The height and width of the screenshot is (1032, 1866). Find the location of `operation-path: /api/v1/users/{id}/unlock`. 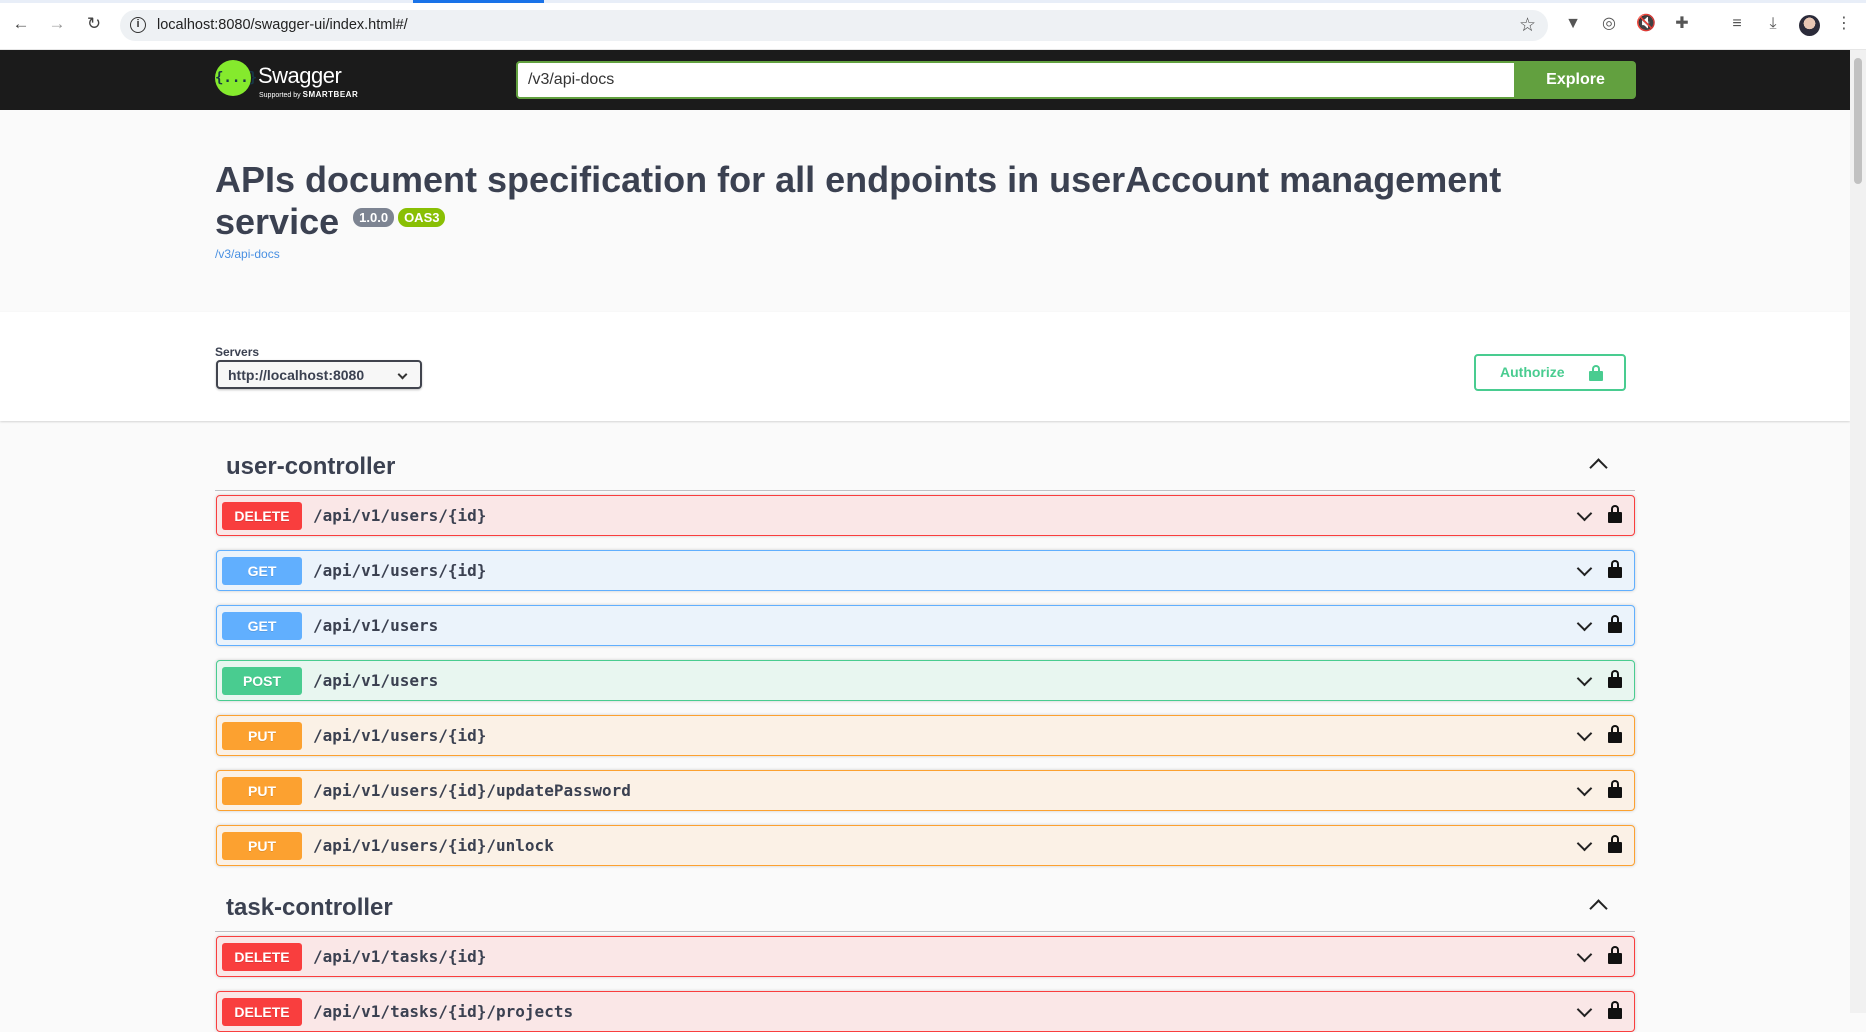

operation-path: /api/v1/users/{id}/unlock is located at coordinates (433, 845).